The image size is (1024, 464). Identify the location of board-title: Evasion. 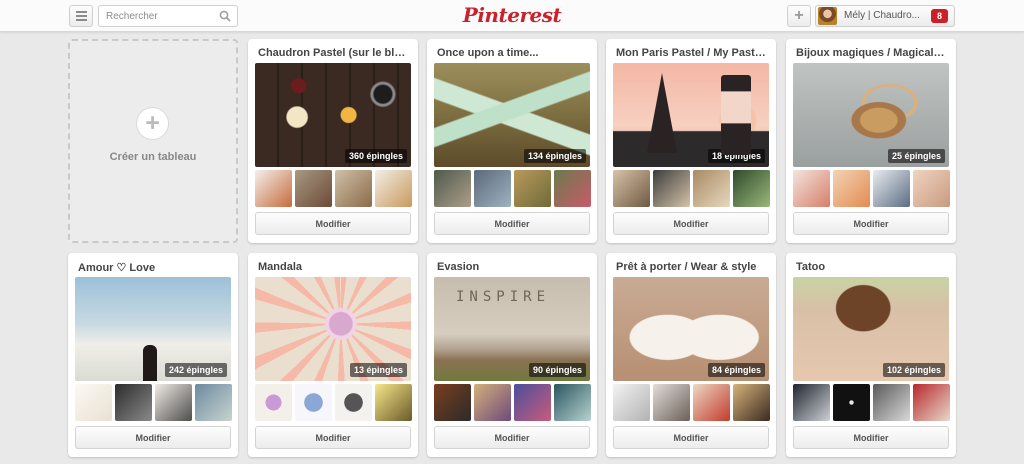
(512, 267).